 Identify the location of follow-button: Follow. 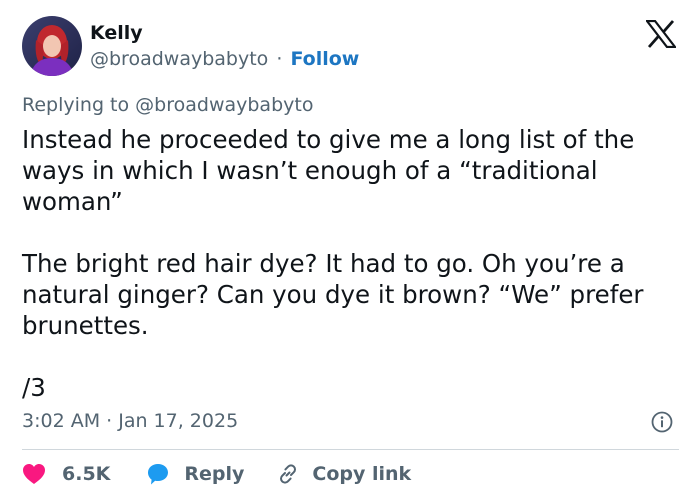
(324, 59).